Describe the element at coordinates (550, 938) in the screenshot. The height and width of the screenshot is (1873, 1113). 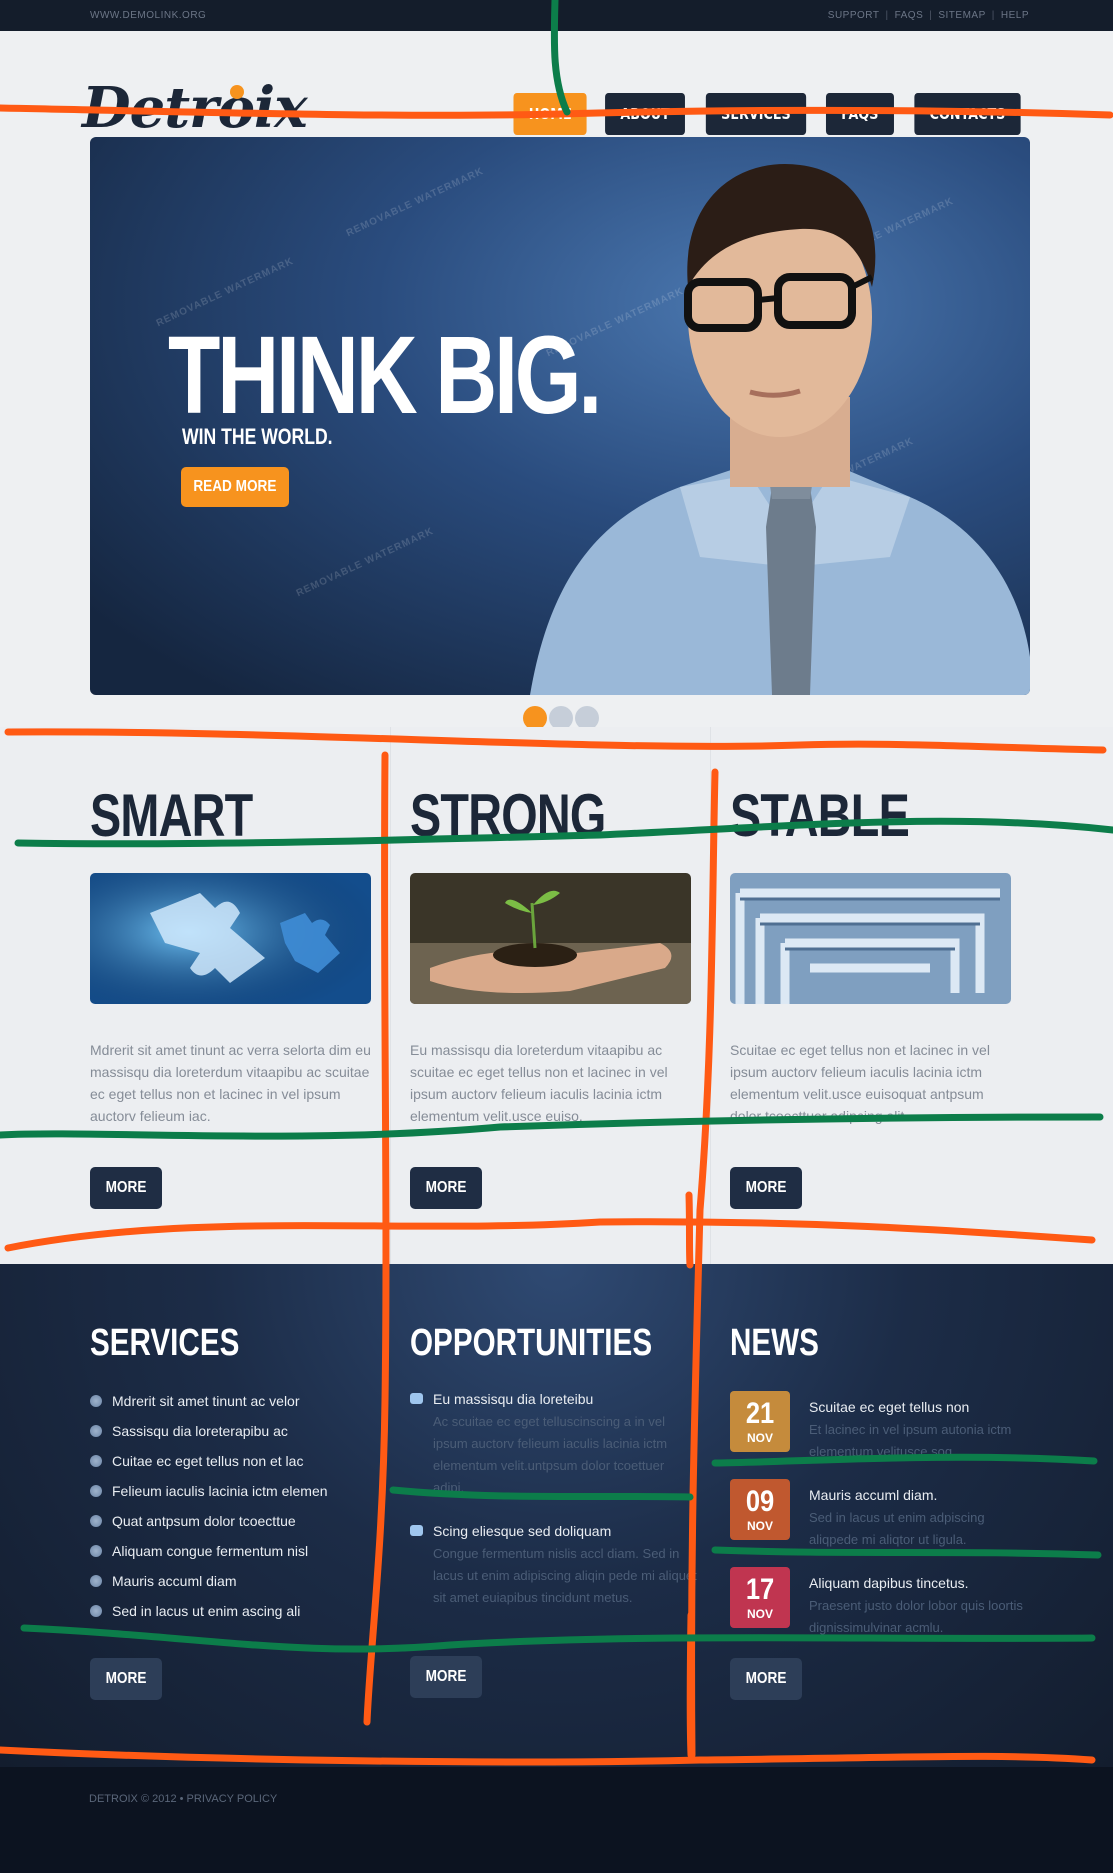
I see `sprout-image` at that location.